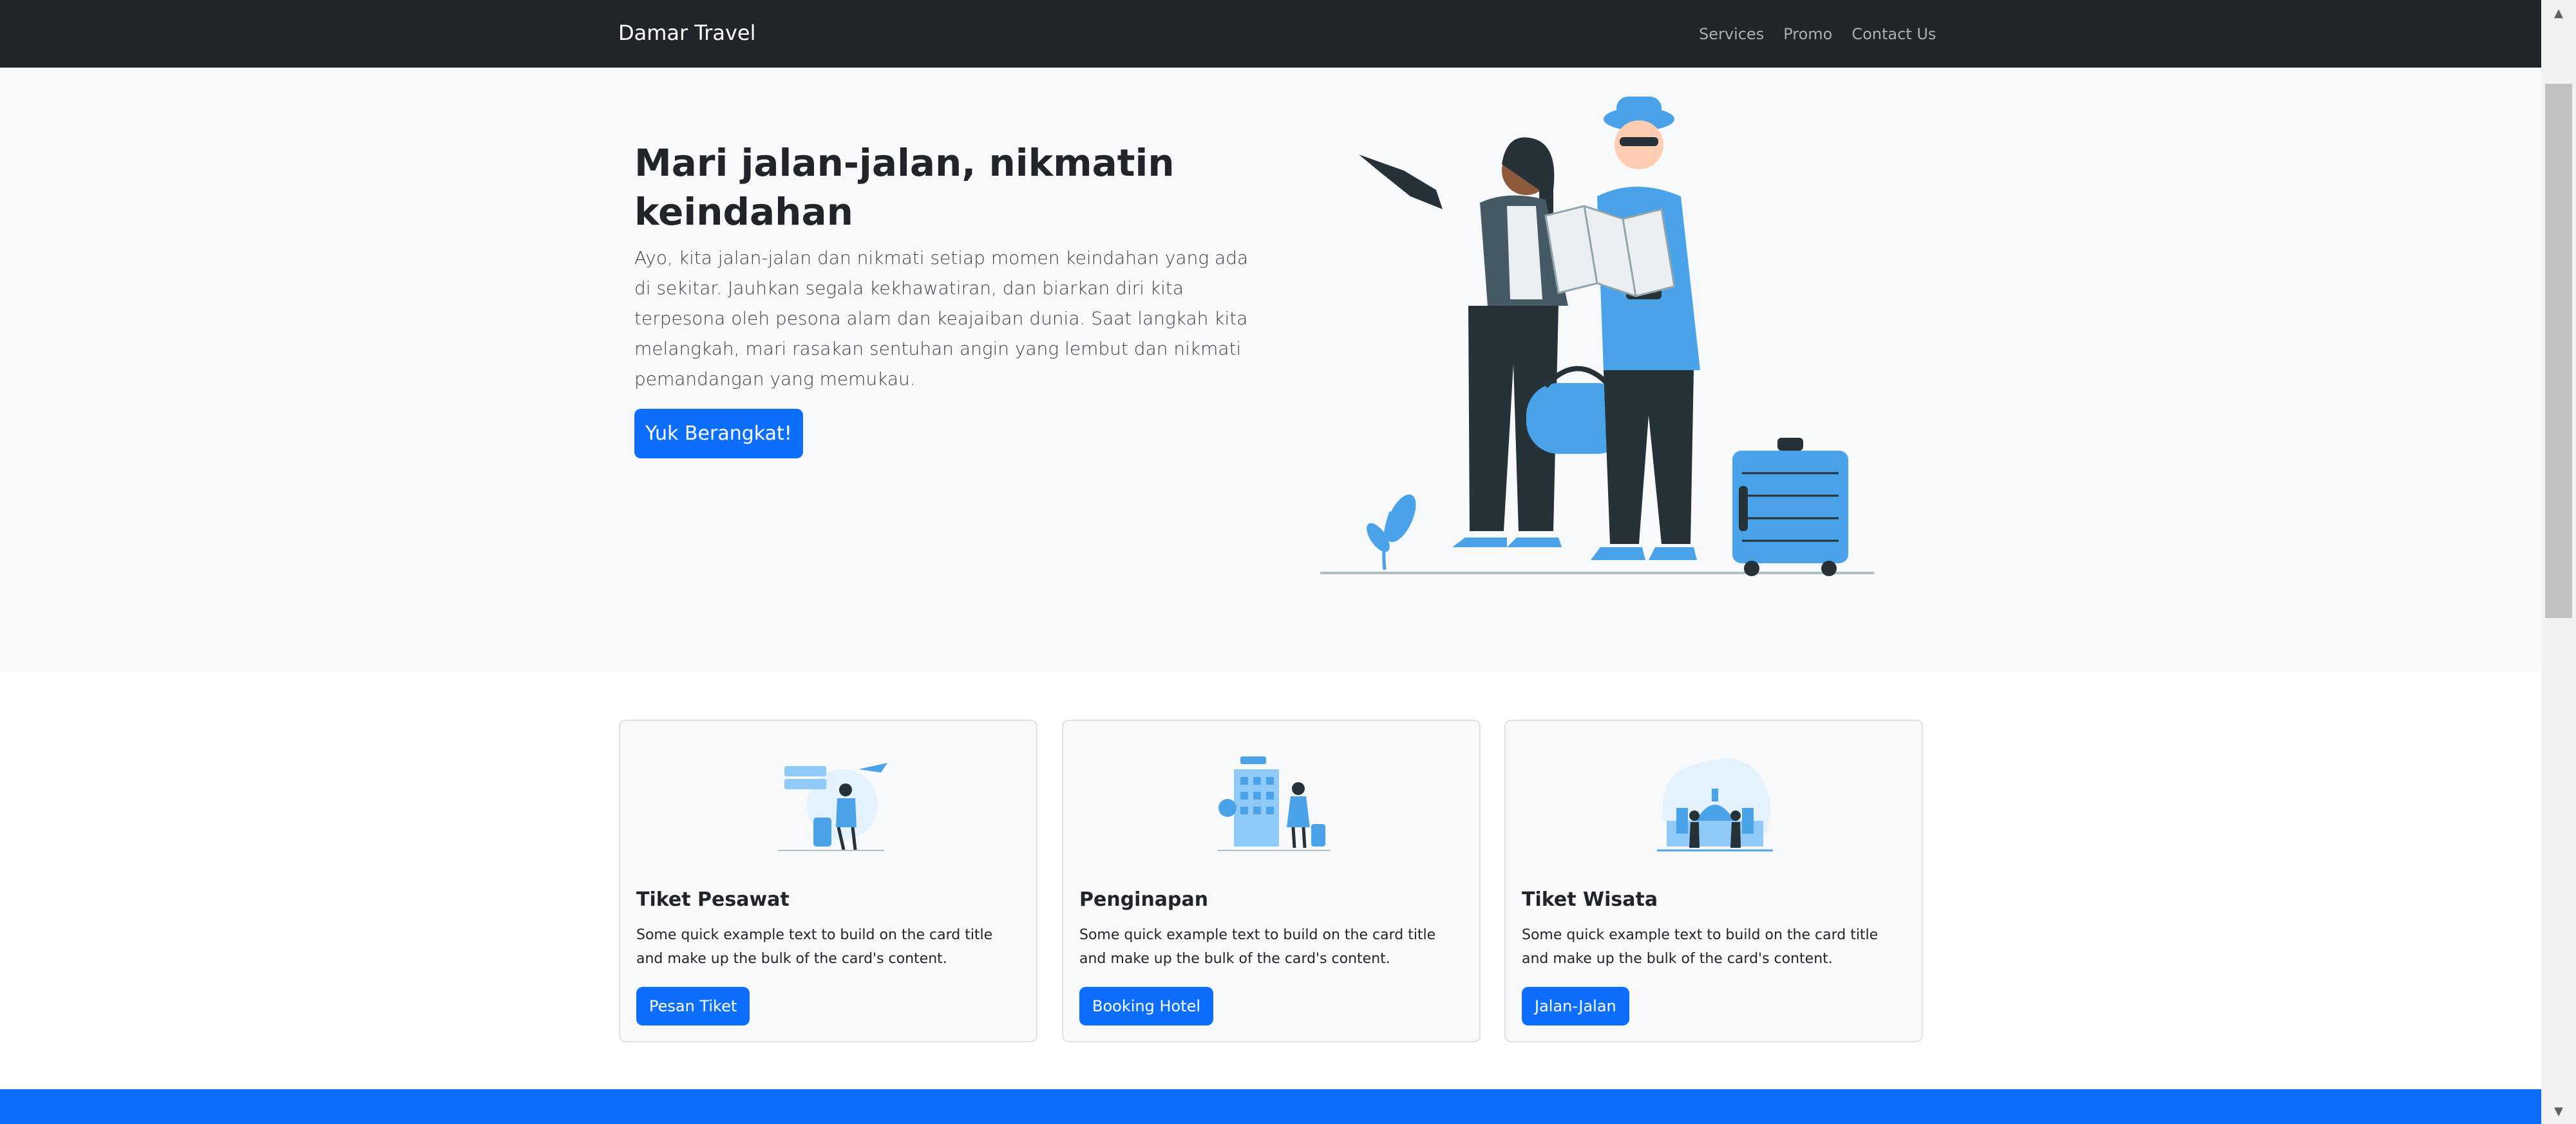 The height and width of the screenshot is (1124, 2576). I want to click on nav-link-promo: Promo, so click(1807, 34).